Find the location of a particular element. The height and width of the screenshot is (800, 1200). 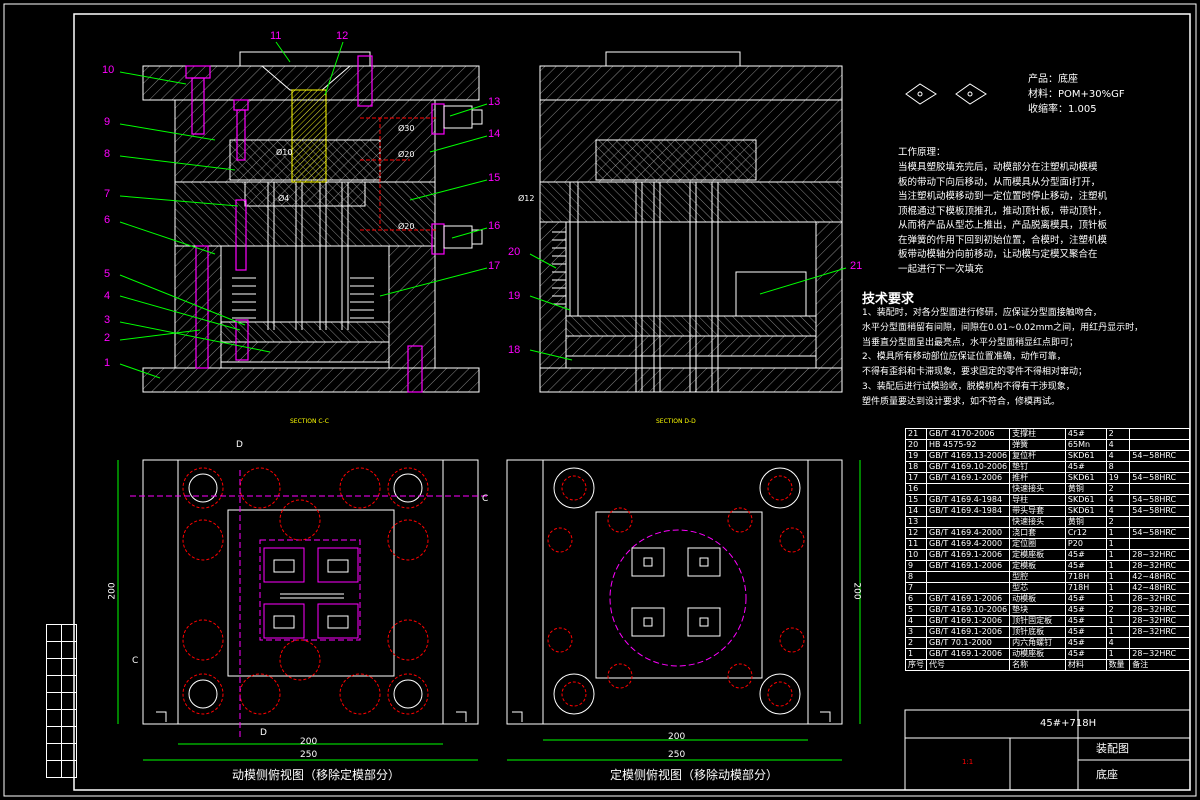

bom-cell: 型腔 is located at coordinates (1037, 577).